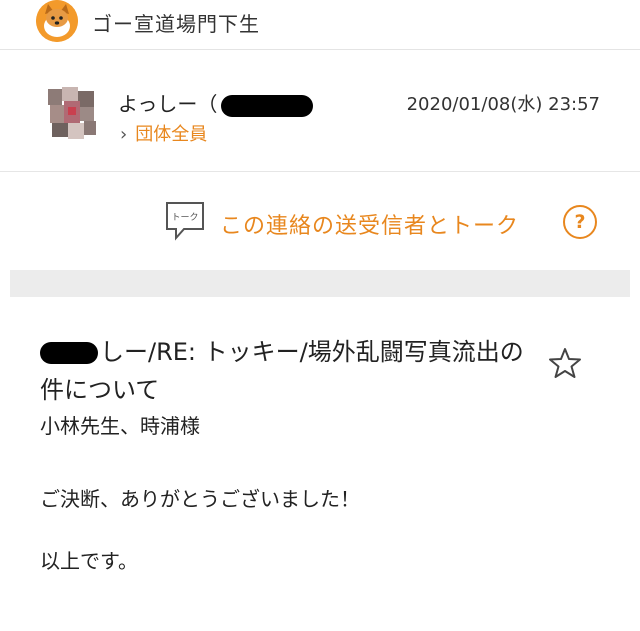 This screenshot has height=631, width=640. I want to click on sender-avatar, so click(72, 113).